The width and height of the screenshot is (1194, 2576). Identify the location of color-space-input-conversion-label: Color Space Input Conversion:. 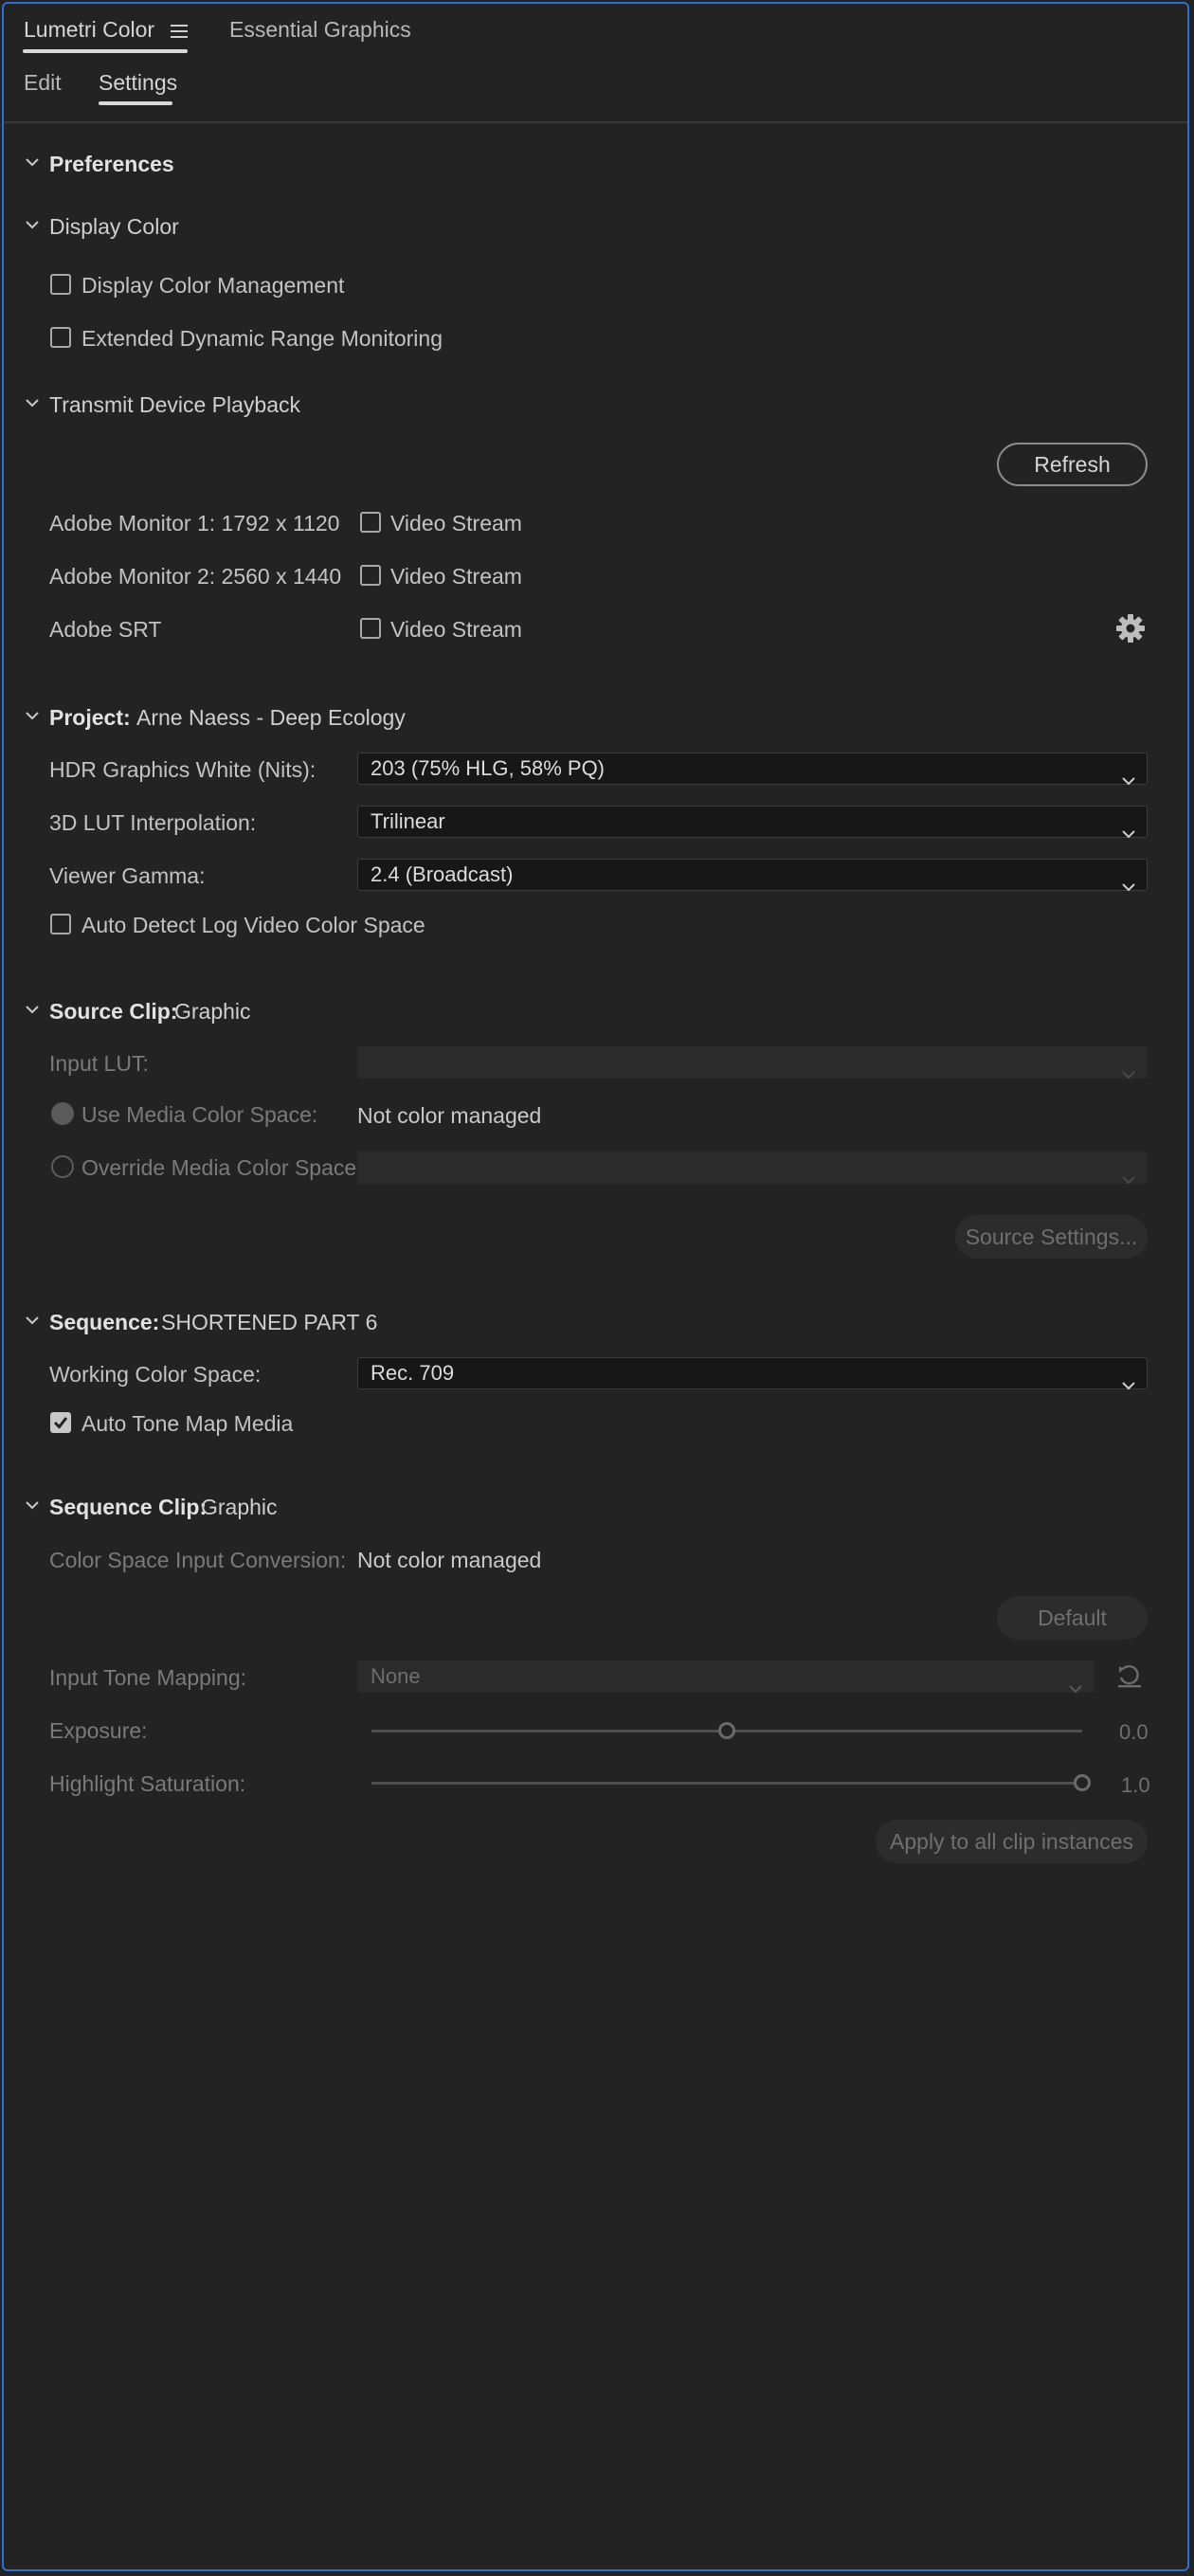
(198, 1560).